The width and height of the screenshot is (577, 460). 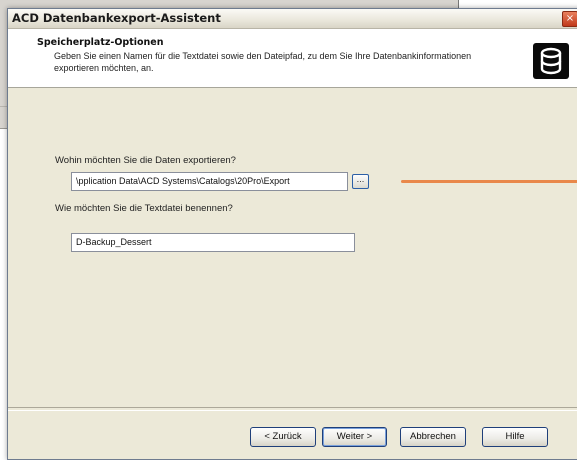 What do you see at coordinates (515, 437) in the screenshot?
I see `help-button: Hilfe` at bounding box center [515, 437].